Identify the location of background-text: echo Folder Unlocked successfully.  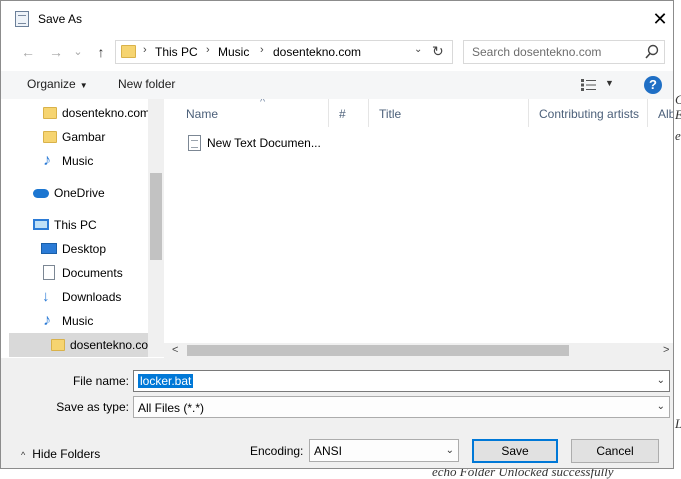
(523, 473).